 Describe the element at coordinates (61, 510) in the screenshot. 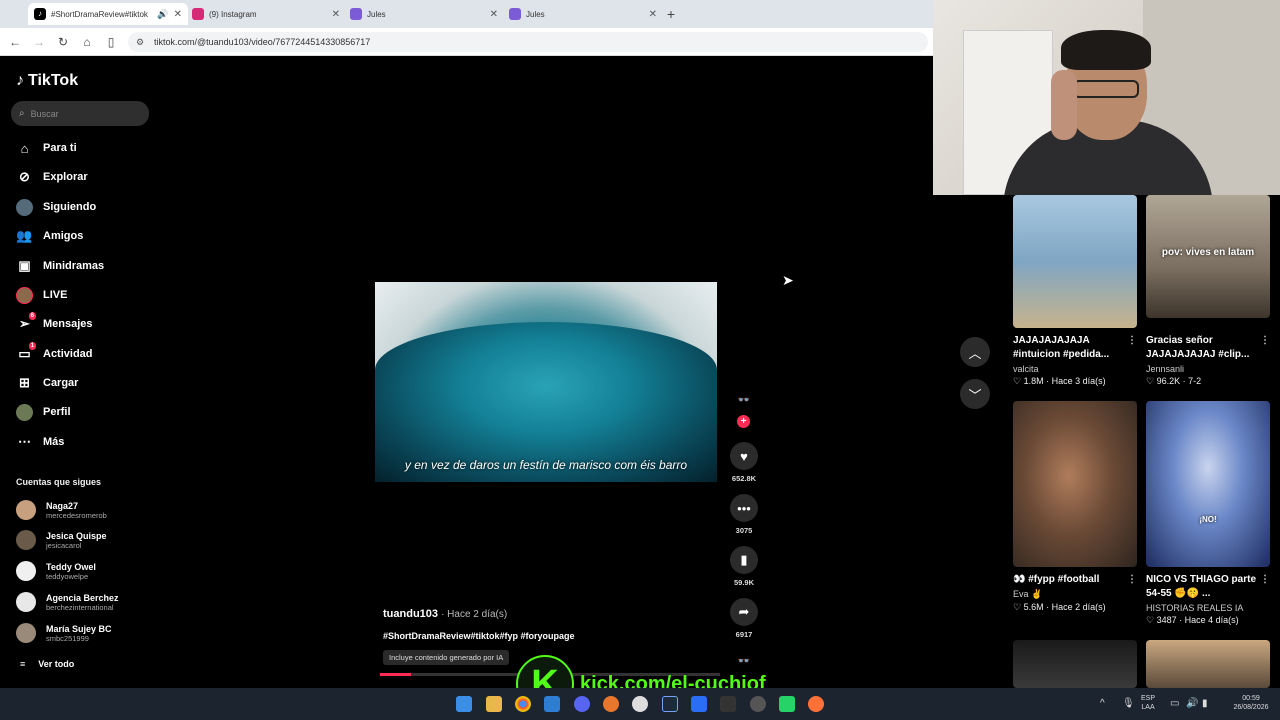

I see `following-account: Naga27 mercedesromerob` at that location.